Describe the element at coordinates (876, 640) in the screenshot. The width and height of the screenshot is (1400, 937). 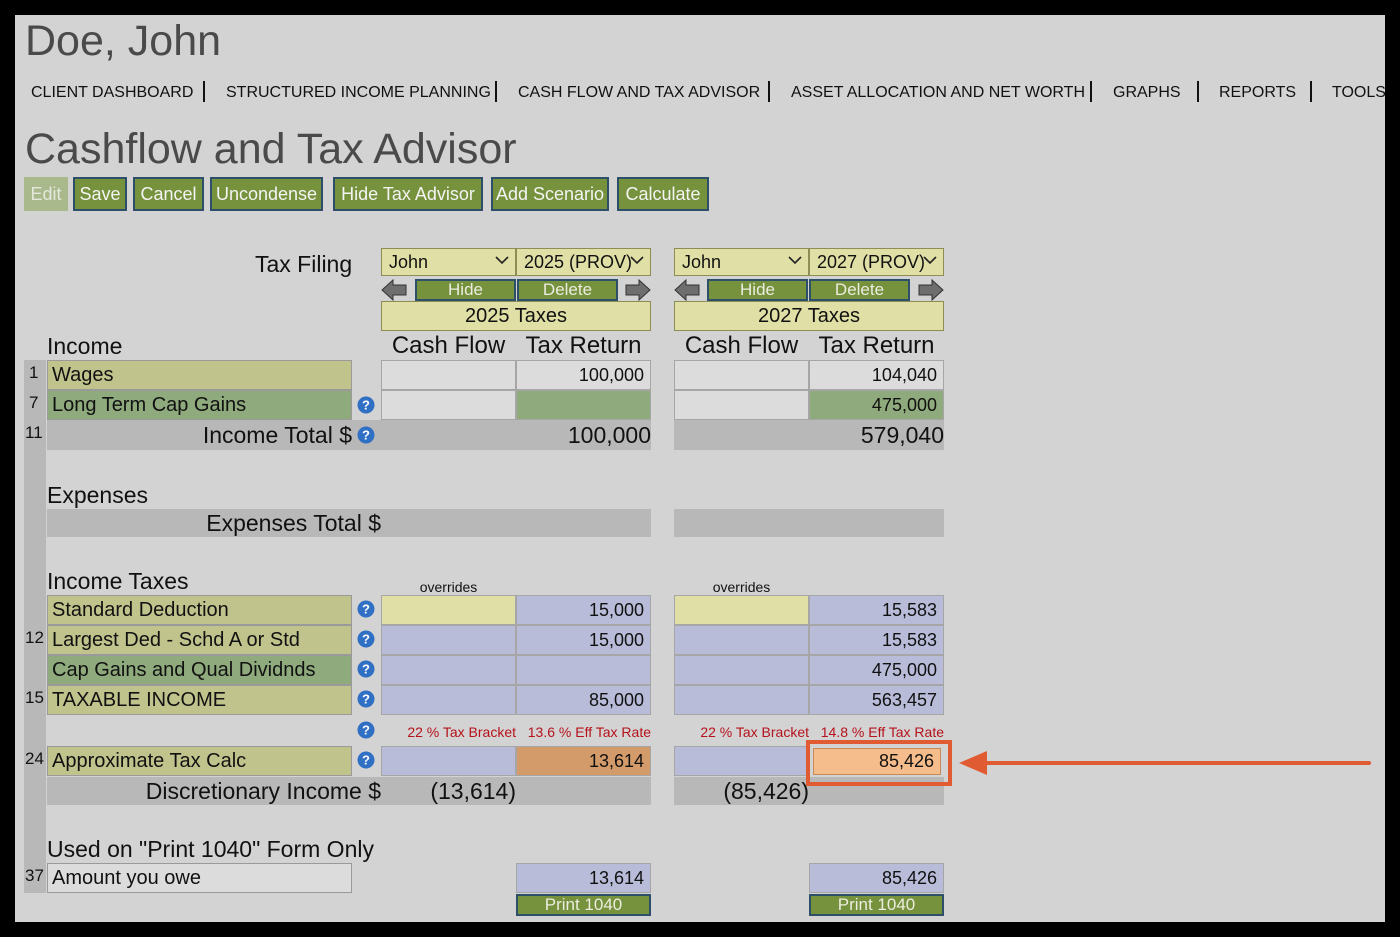
I see `largest-ded-value: 15,583` at that location.